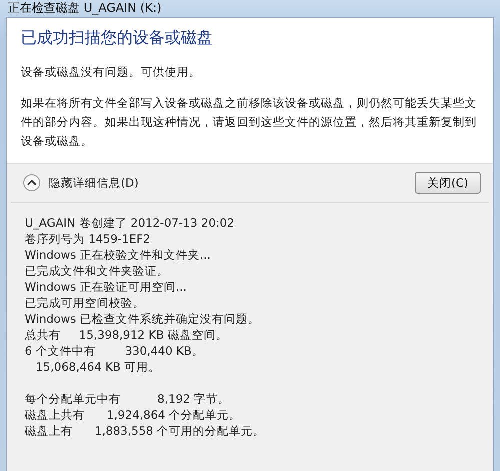 The width and height of the screenshot is (500, 471). What do you see at coordinates (143, 319) in the screenshot?
I see `detail-line: Windows 已检查文件系统并确定没有问题。` at bounding box center [143, 319].